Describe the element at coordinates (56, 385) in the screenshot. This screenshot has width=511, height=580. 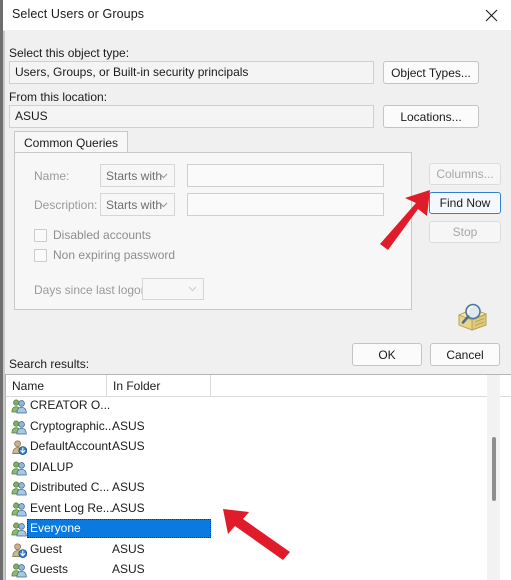
I see `column-header-name: Name` at that location.